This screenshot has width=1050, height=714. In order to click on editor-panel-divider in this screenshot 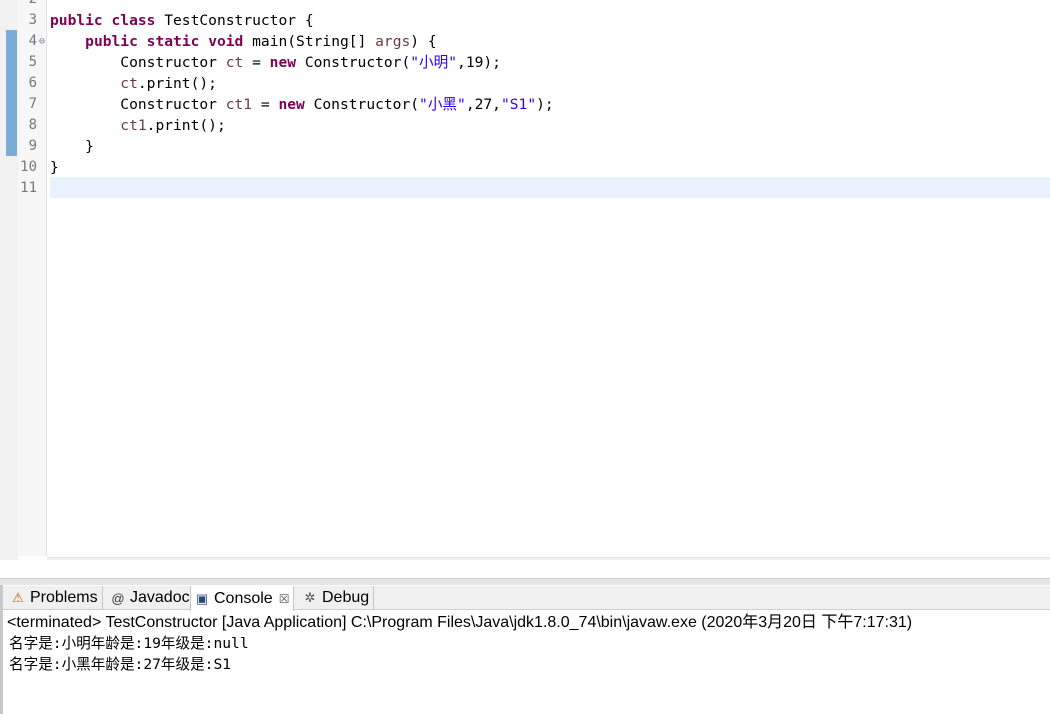, I will do `click(525, 581)`.